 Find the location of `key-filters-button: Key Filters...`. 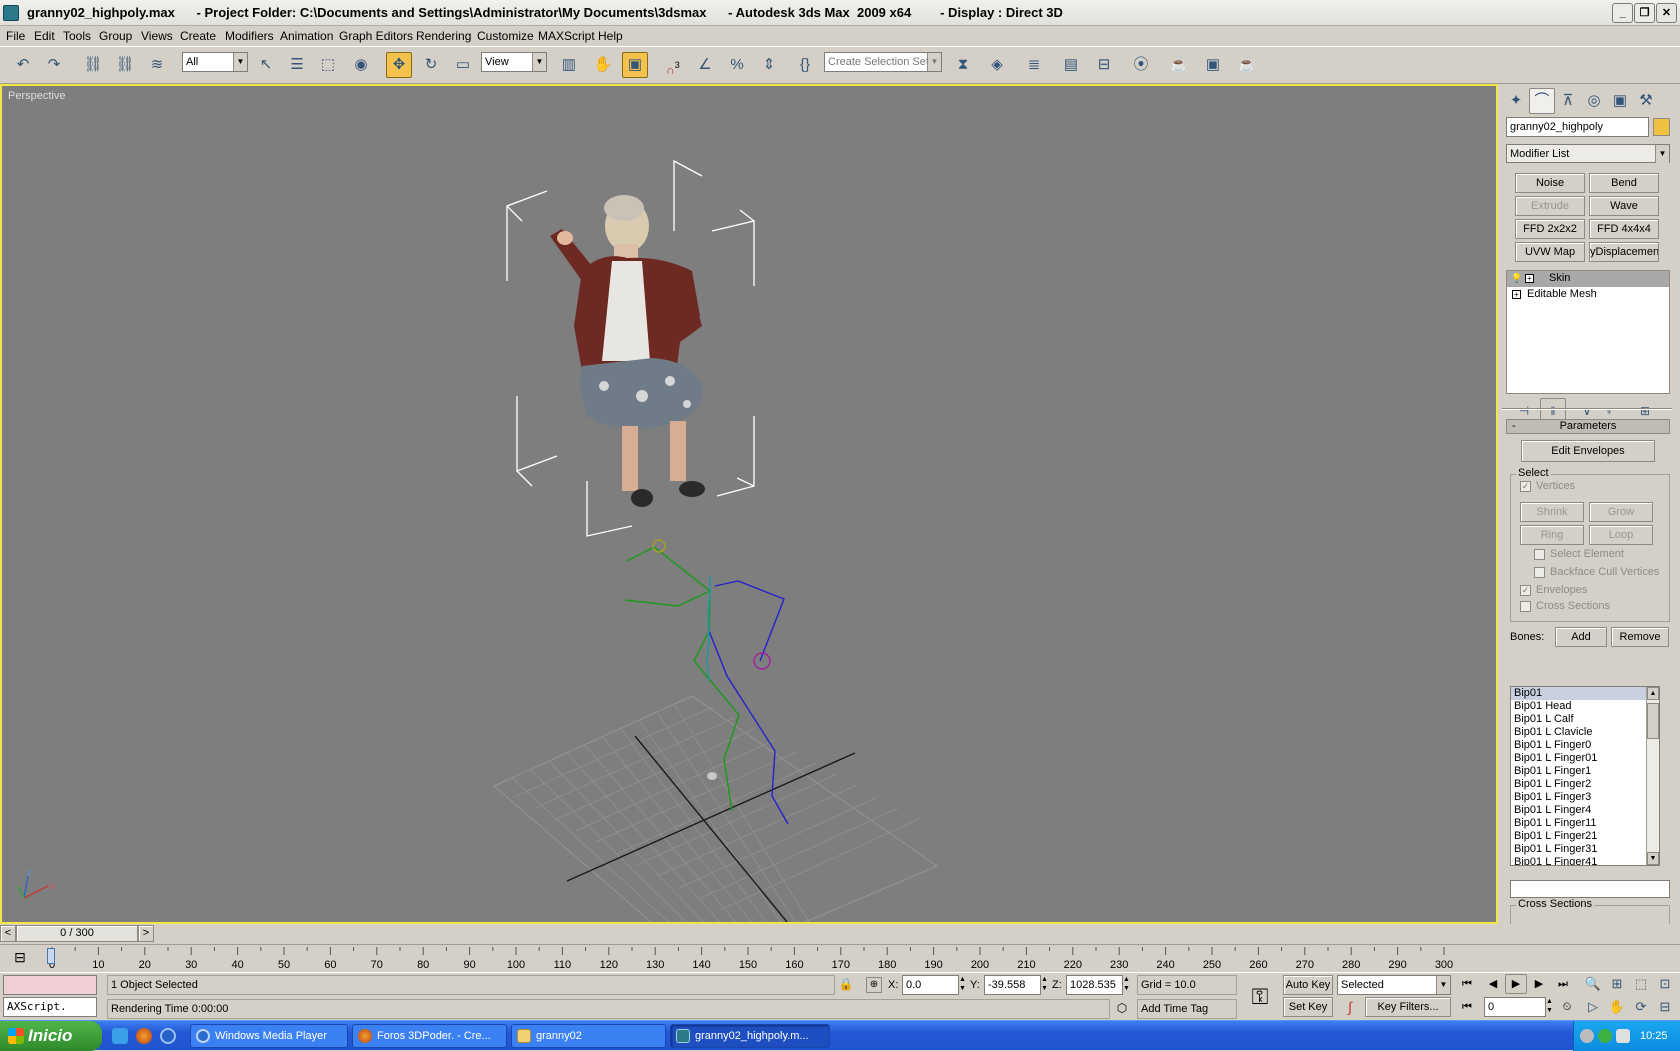

key-filters-button: Key Filters... is located at coordinates (1408, 1007).